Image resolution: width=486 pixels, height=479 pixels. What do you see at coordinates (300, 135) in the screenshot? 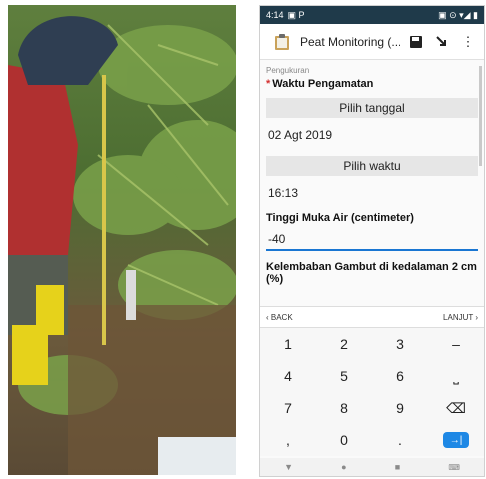
I see `date-value: 02 Agt 2019` at bounding box center [300, 135].